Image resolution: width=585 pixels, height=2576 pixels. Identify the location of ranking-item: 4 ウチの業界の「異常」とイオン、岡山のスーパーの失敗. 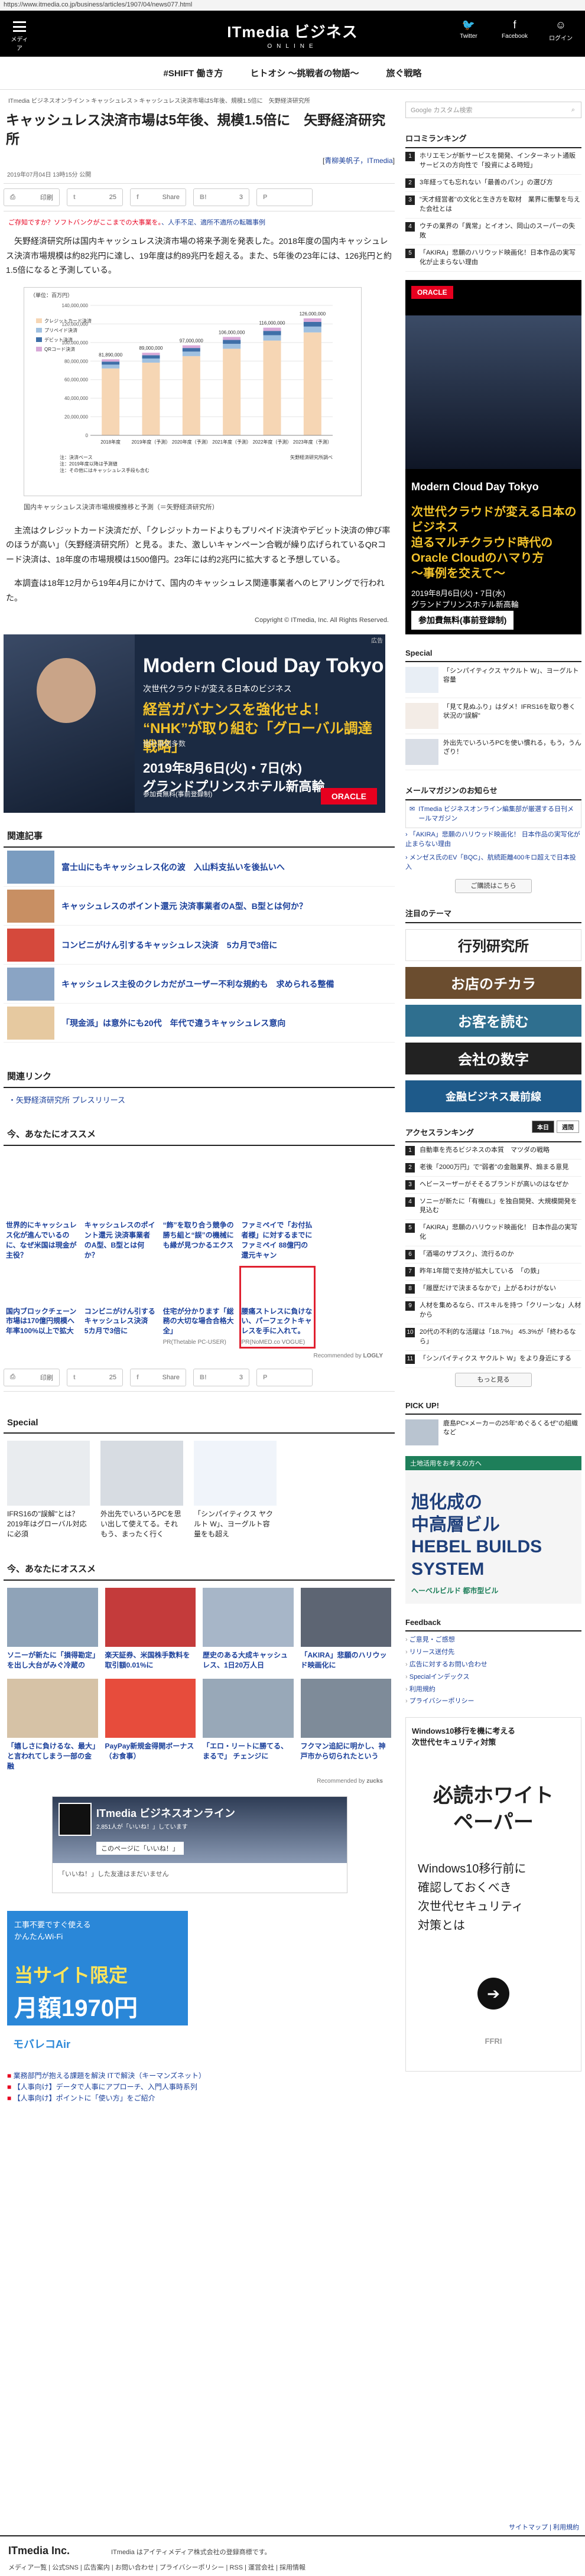
(493, 232).